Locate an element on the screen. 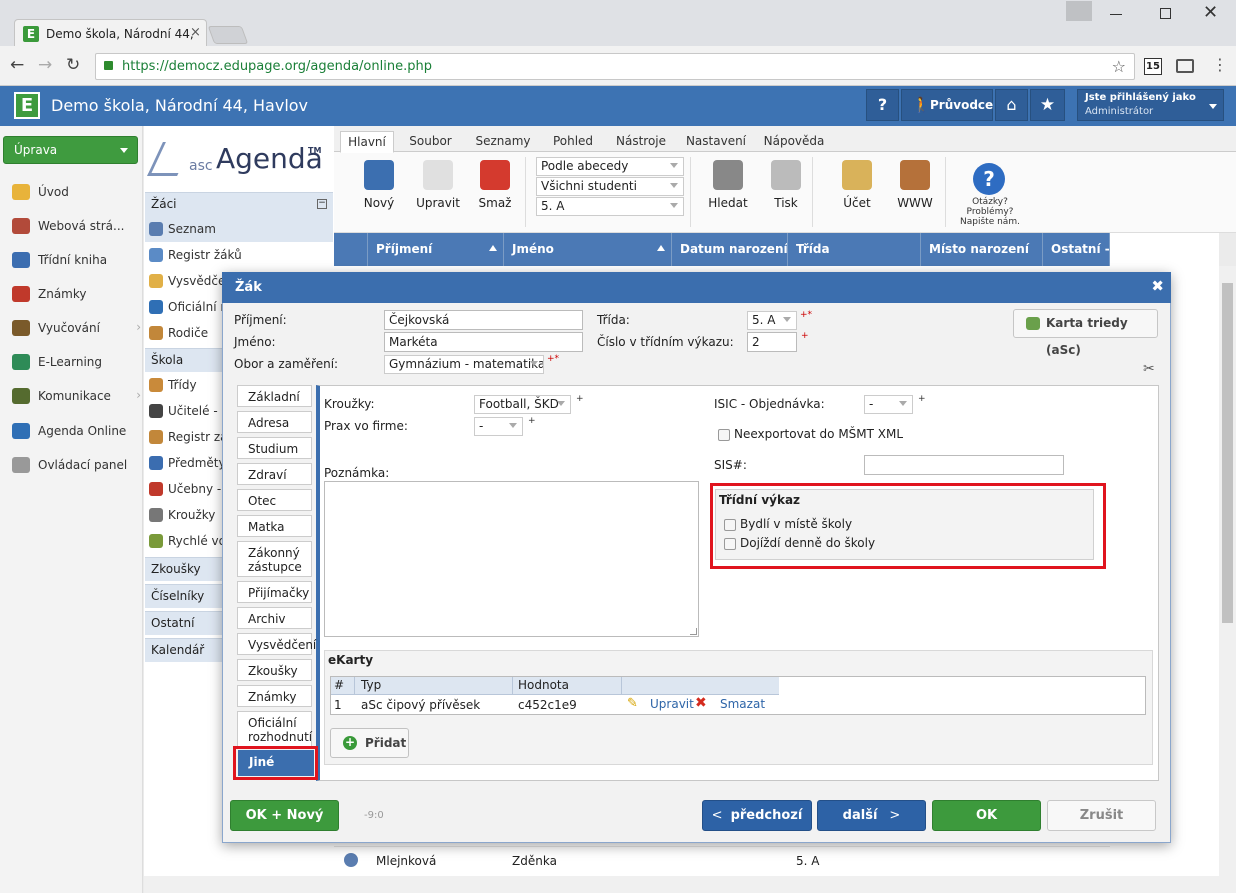 The width and height of the screenshot is (1236, 893). resize-grip-icon is located at coordinates (693, 631).